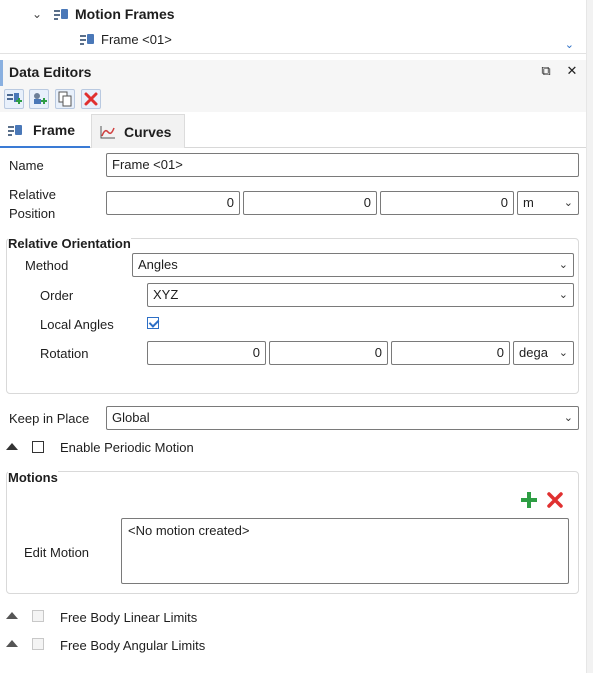 This screenshot has height=673, width=593. What do you see at coordinates (47, 265) in the screenshot?
I see `method-label: Method` at bounding box center [47, 265].